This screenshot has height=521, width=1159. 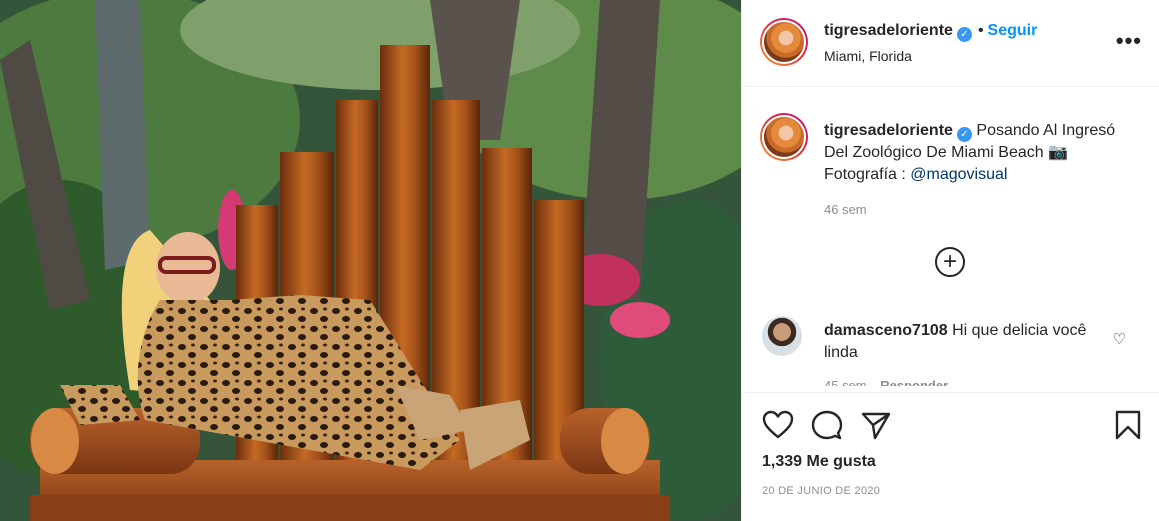 What do you see at coordinates (886, 330) in the screenshot?
I see `commenter-username: damasceno7108` at bounding box center [886, 330].